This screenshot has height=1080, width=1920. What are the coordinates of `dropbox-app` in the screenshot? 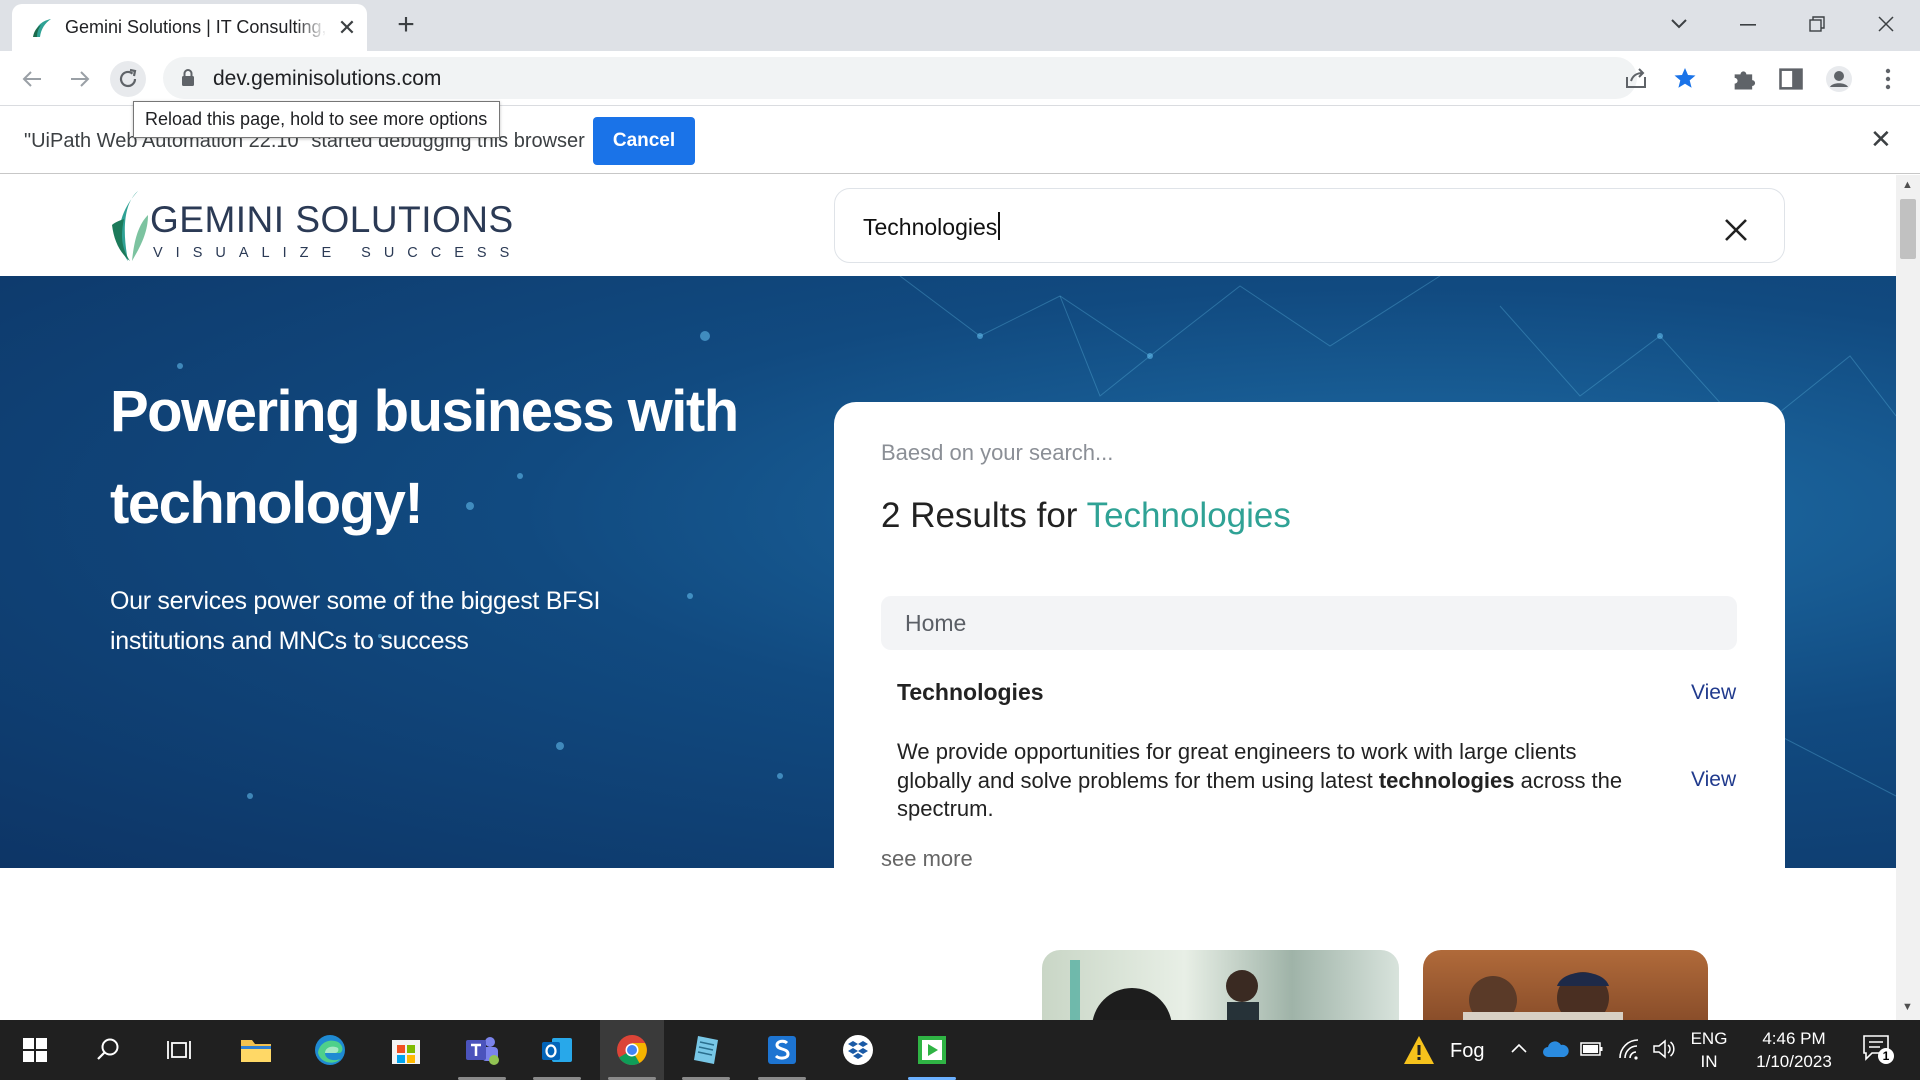 It's located at (858, 1050).